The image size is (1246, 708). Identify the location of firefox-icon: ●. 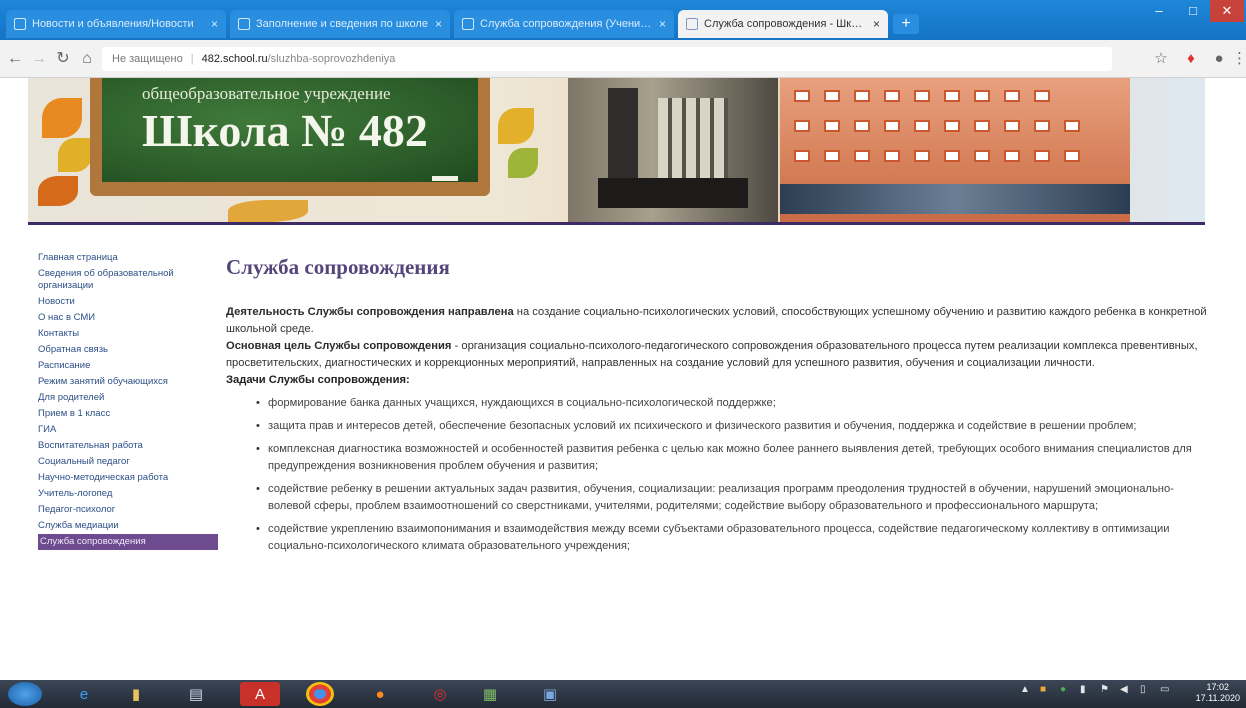
(380, 694).